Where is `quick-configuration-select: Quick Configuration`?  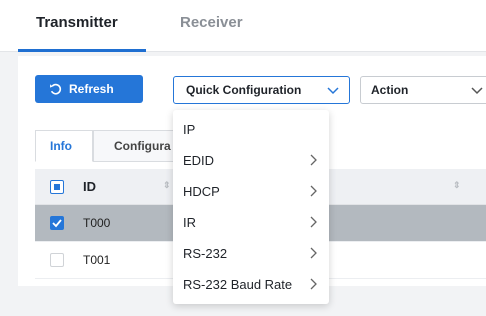 quick-configuration-select: Quick Configuration is located at coordinates (261, 90).